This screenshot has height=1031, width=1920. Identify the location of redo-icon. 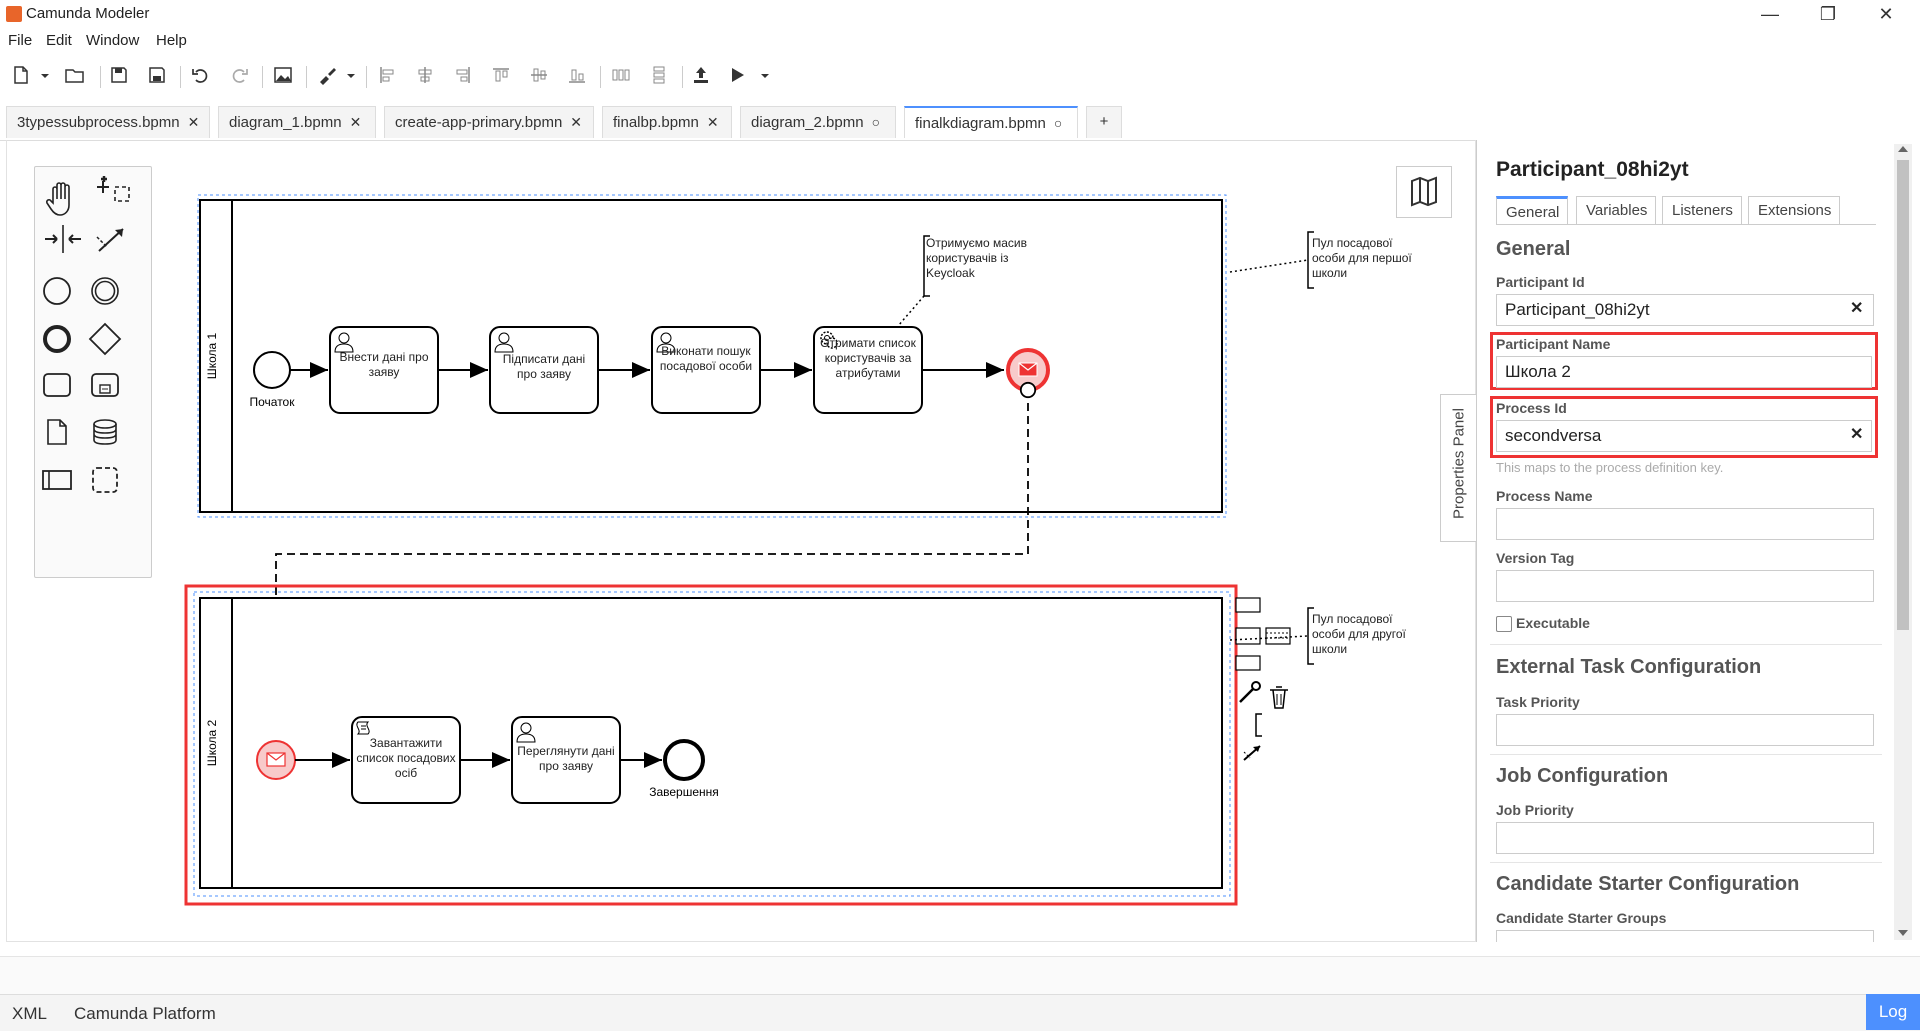
(239, 75).